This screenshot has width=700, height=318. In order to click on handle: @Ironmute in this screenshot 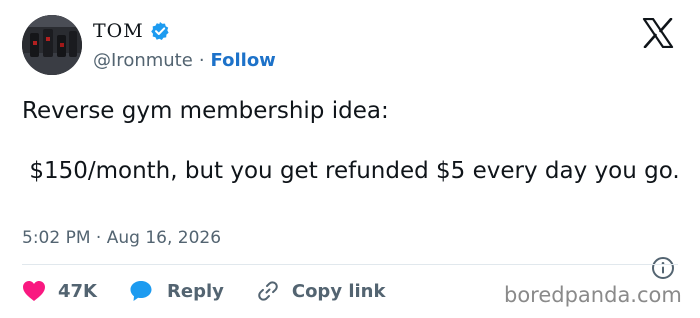, I will do `click(143, 60)`.